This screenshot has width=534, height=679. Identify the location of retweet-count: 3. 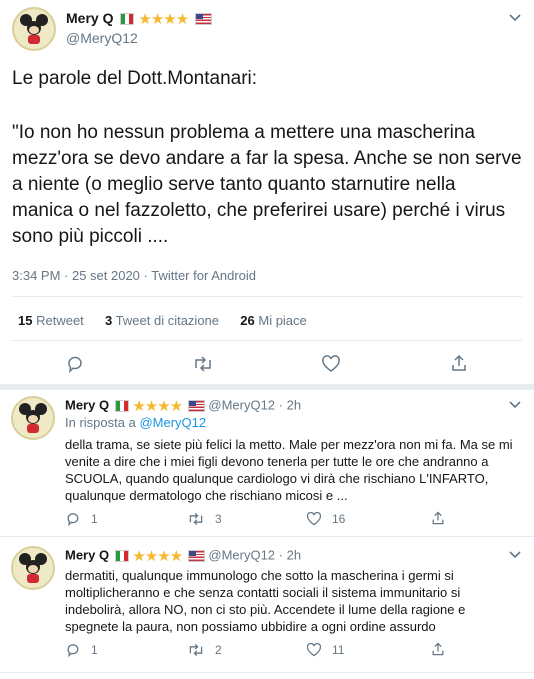
(218, 519).